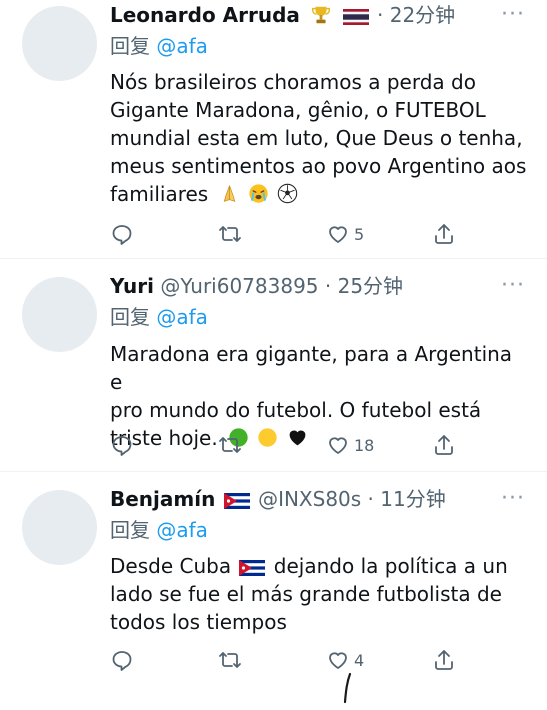 Image resolution: width=547 pixels, height=710 pixels. What do you see at coordinates (309, 499) in the screenshot?
I see `user-handle: @INXS80s` at bounding box center [309, 499].